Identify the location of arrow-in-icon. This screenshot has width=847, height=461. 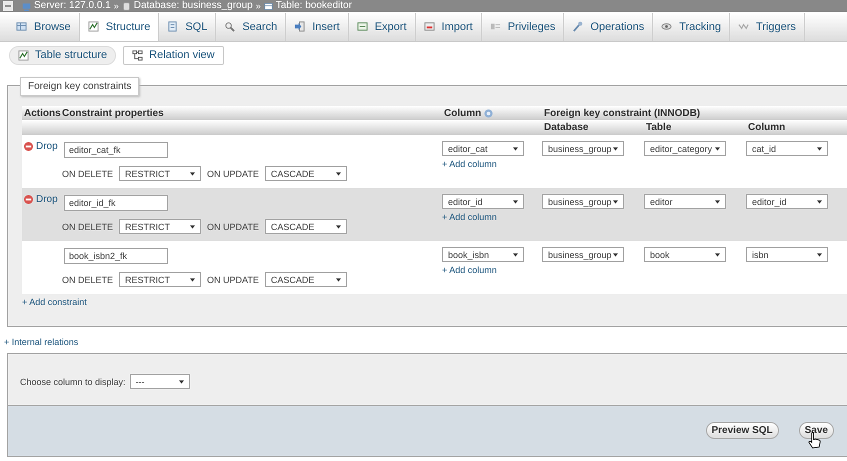
(300, 26).